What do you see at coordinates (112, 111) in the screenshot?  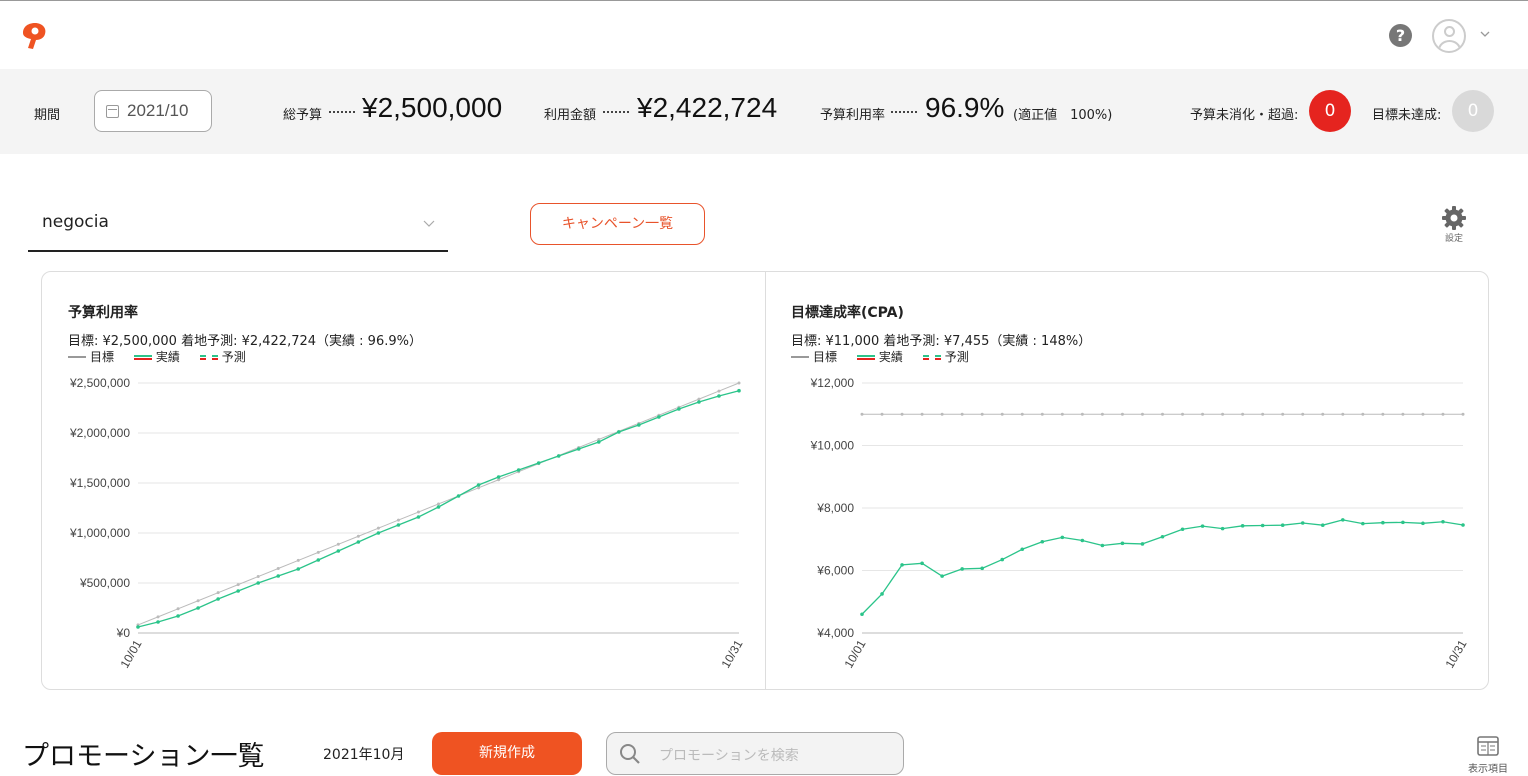 I see `calendar-icon` at bounding box center [112, 111].